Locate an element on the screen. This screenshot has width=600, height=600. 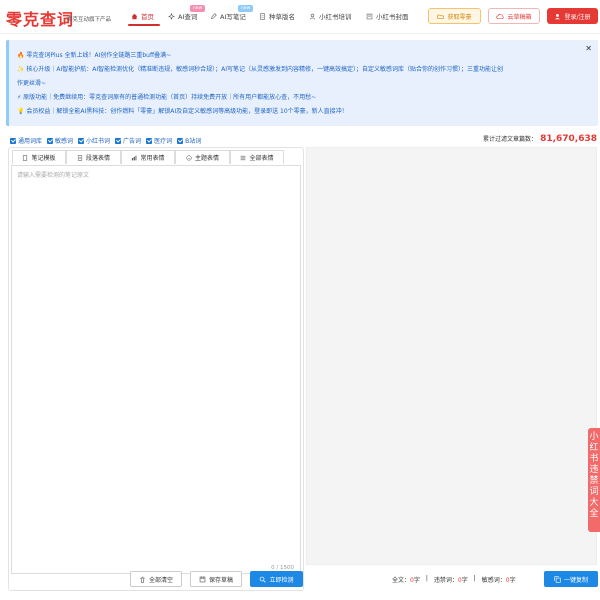
nav-xhs-cover: 小红书封面 is located at coordinates (387, 16).